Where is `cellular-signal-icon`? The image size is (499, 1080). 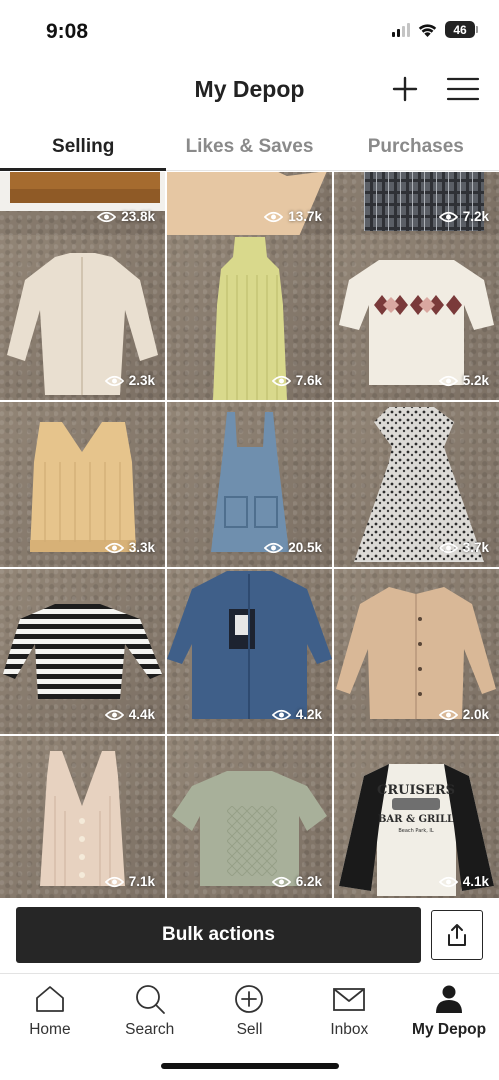 cellular-signal-icon is located at coordinates (401, 29).